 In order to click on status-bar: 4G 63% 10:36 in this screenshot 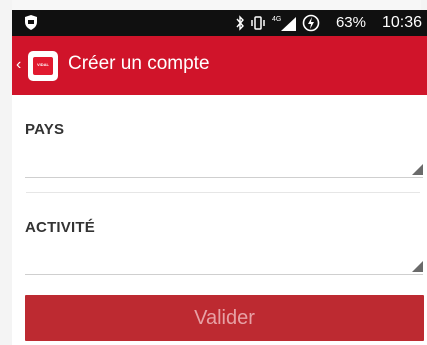, I will do `click(219, 23)`.